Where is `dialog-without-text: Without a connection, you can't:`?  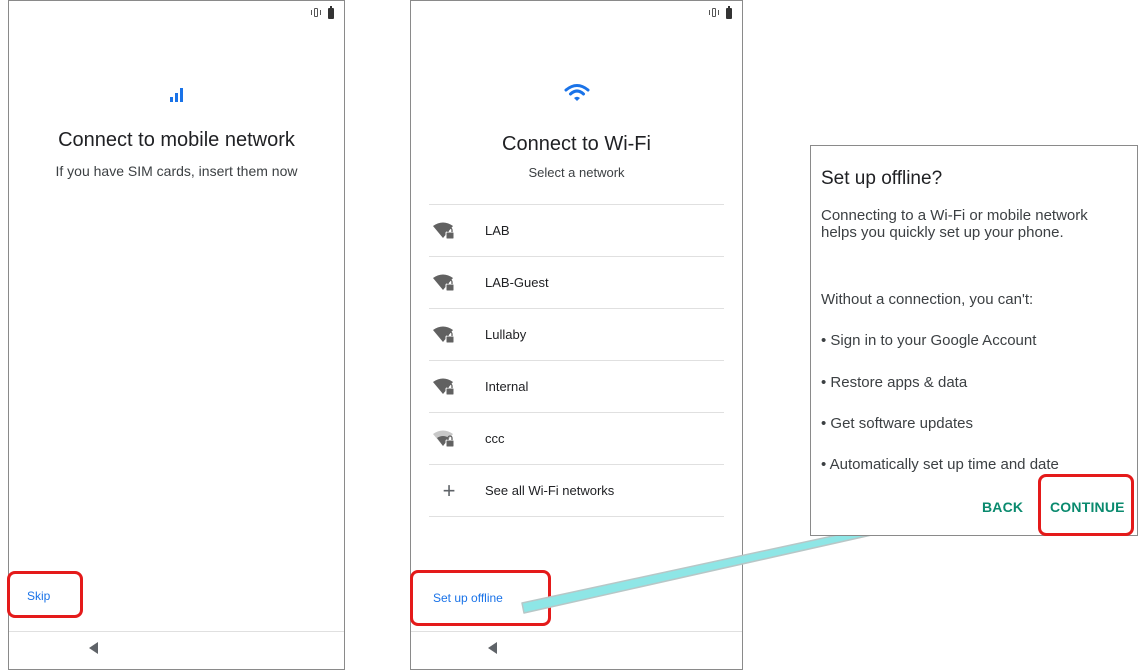
dialog-without-text: Without a connection, you can't: is located at coordinates (927, 299).